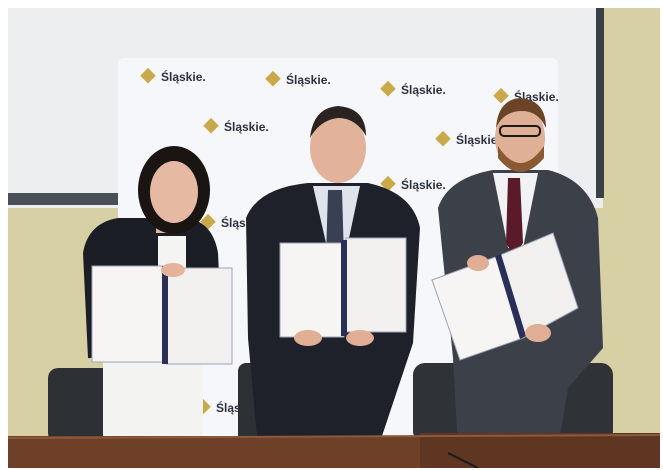  I want to click on table-left, so click(214, 452).